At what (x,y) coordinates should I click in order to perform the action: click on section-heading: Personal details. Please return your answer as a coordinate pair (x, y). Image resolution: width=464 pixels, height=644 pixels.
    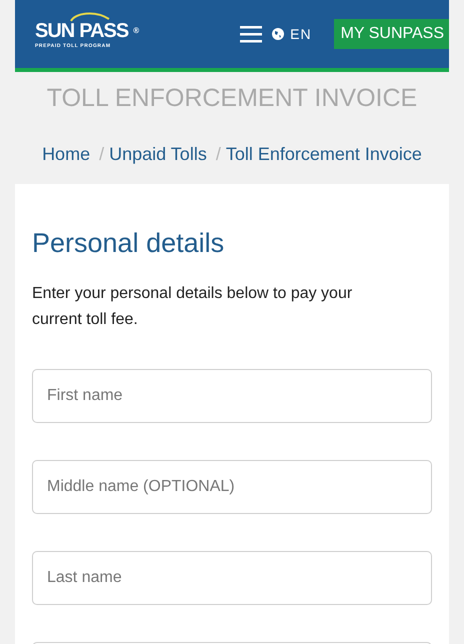
    Looking at the image, I should click on (129, 243).